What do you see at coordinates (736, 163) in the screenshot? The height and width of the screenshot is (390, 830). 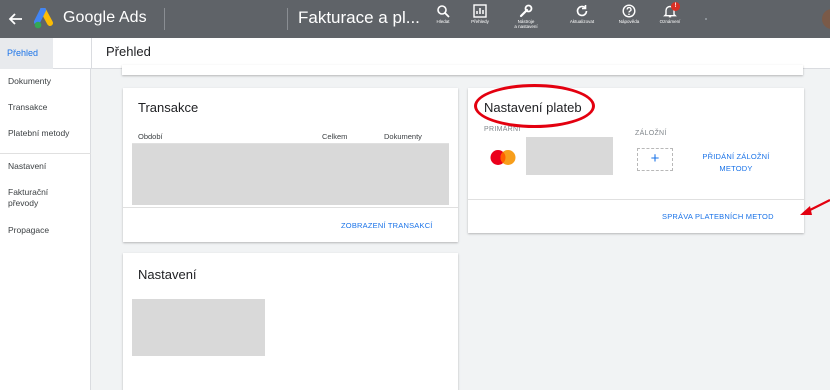 I see `add-backup-method-link: PŘIDÁNÍ ZÁLOŽNÍ METODY` at bounding box center [736, 163].